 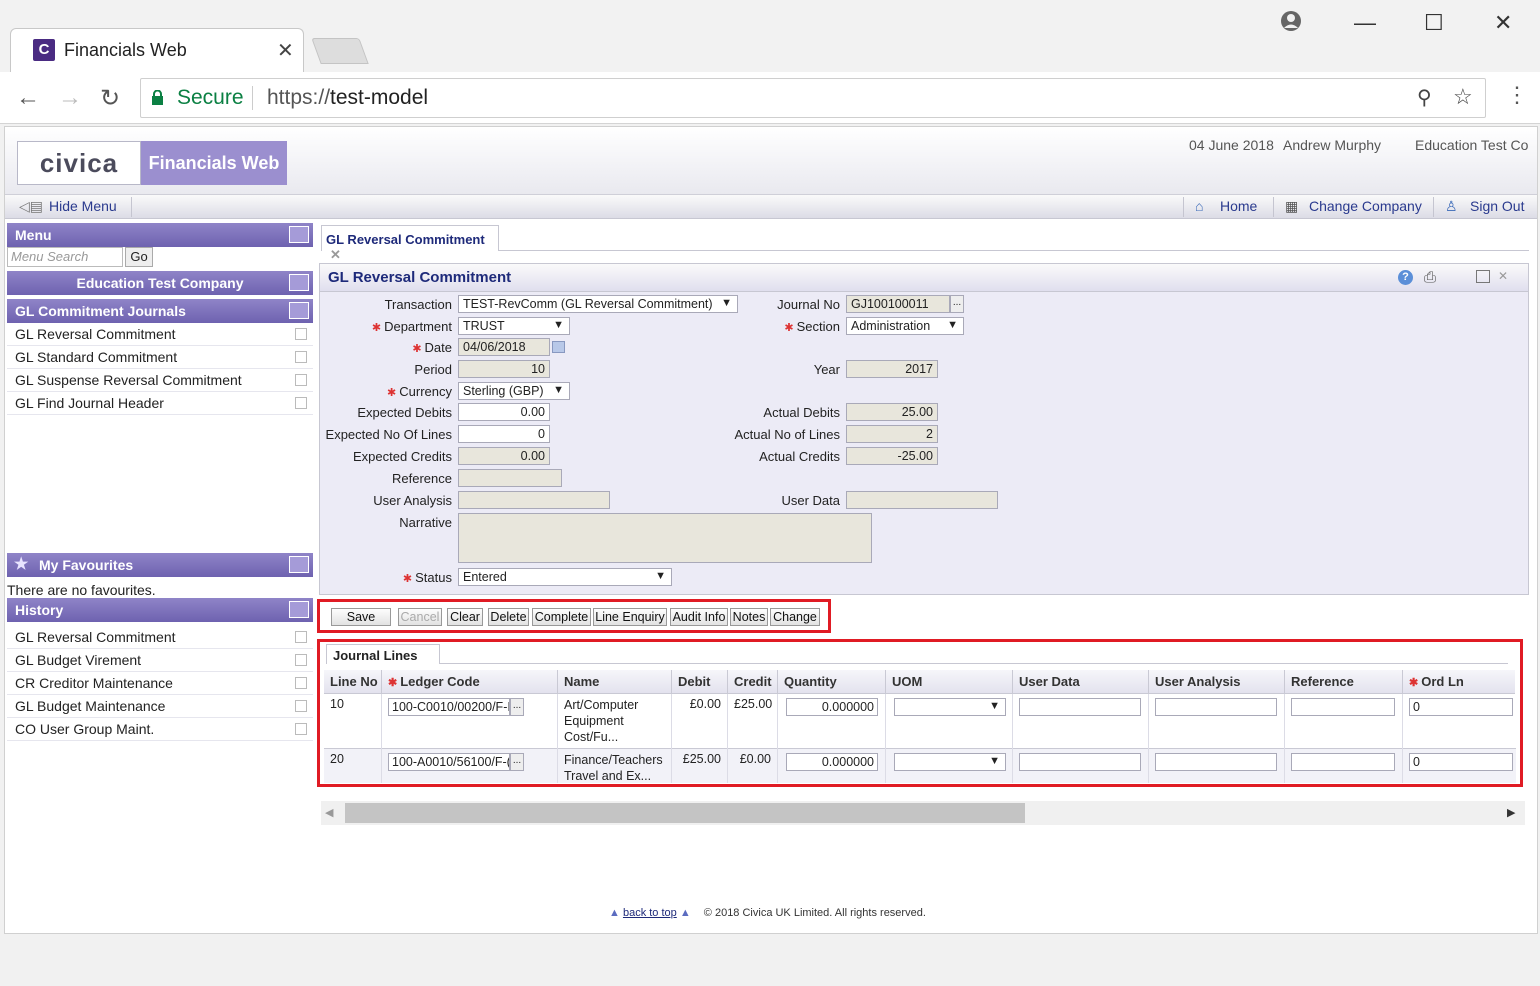 What do you see at coordinates (465, 617) in the screenshot?
I see `clear-button: Clear` at bounding box center [465, 617].